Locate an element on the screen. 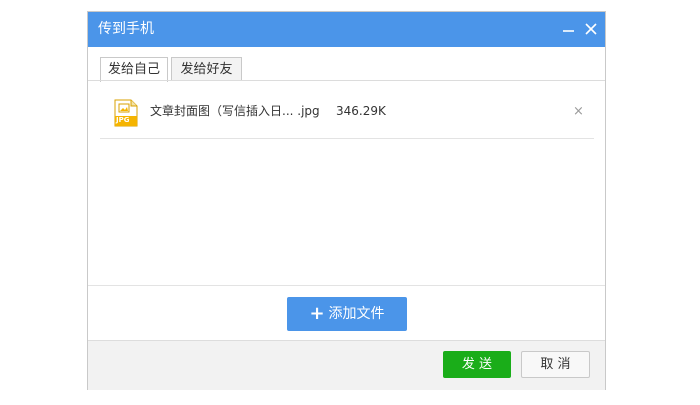 This screenshot has height=405, width=700. plus-icon: + is located at coordinates (317, 313).